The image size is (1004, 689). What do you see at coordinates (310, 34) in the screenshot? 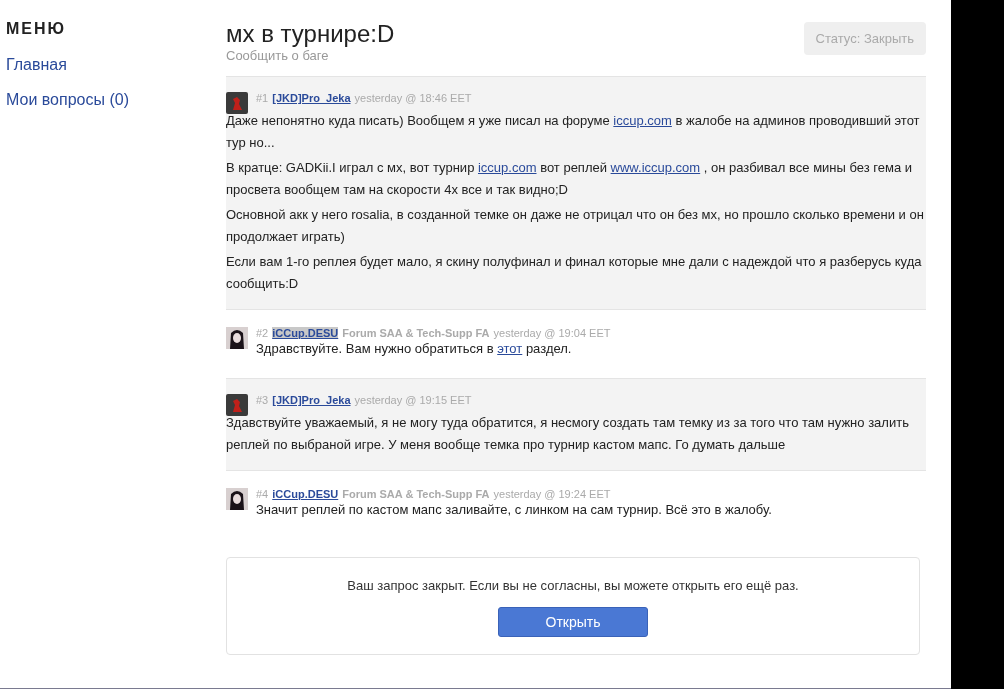
I see `ticket-title: мх в турнире:D` at bounding box center [310, 34].